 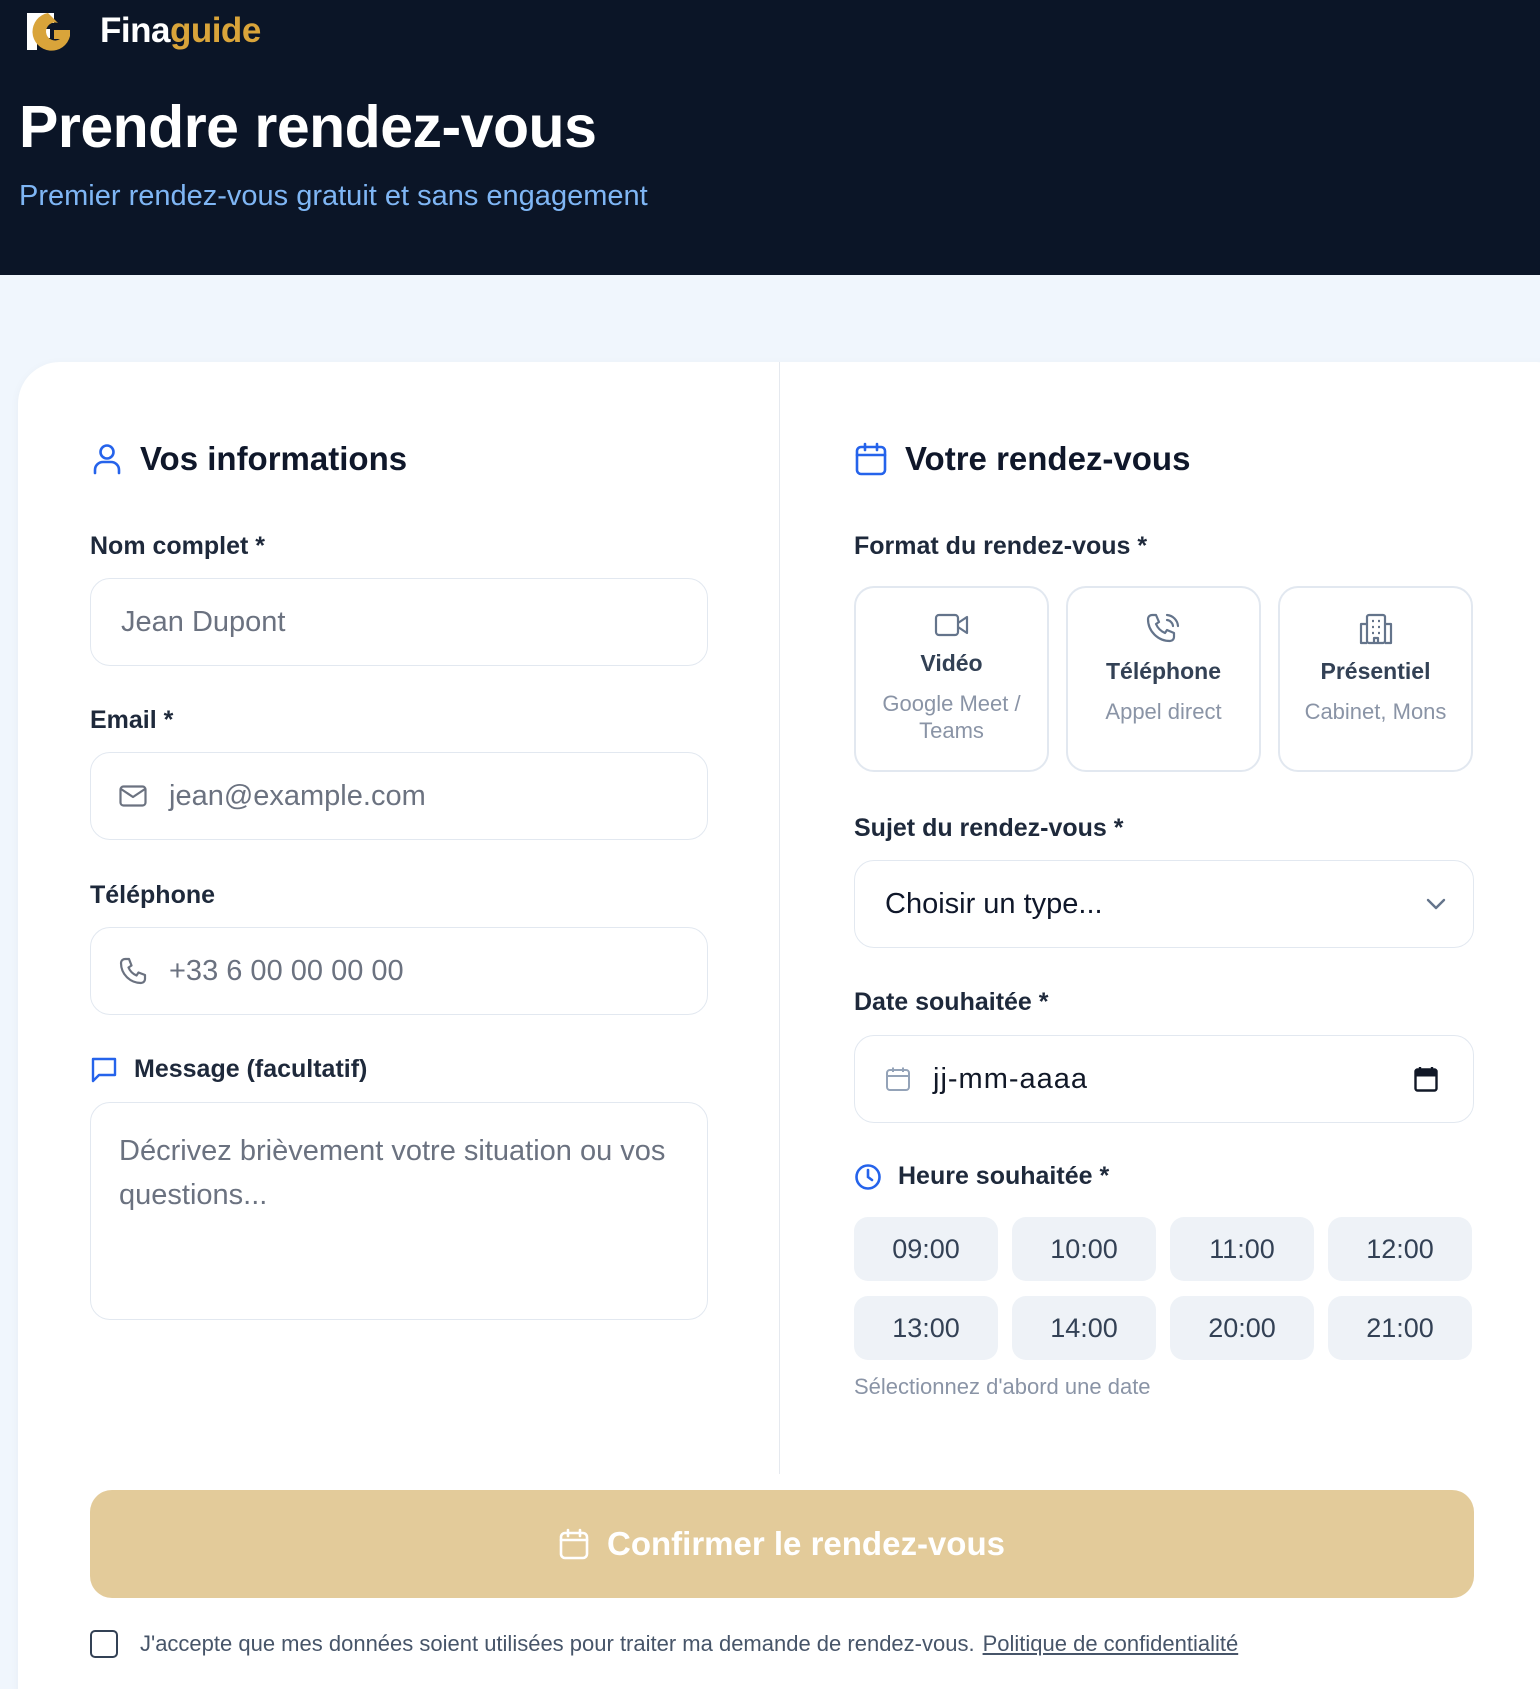 I want to click on brand-name: Finaguide, so click(x=180, y=31).